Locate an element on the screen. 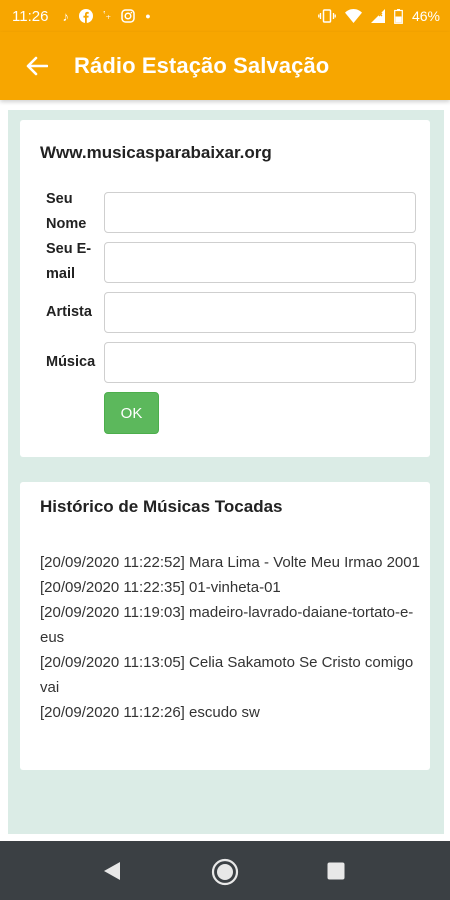  status-left: 11:26 ♪ ʽ₊ ● is located at coordinates (81, 16).